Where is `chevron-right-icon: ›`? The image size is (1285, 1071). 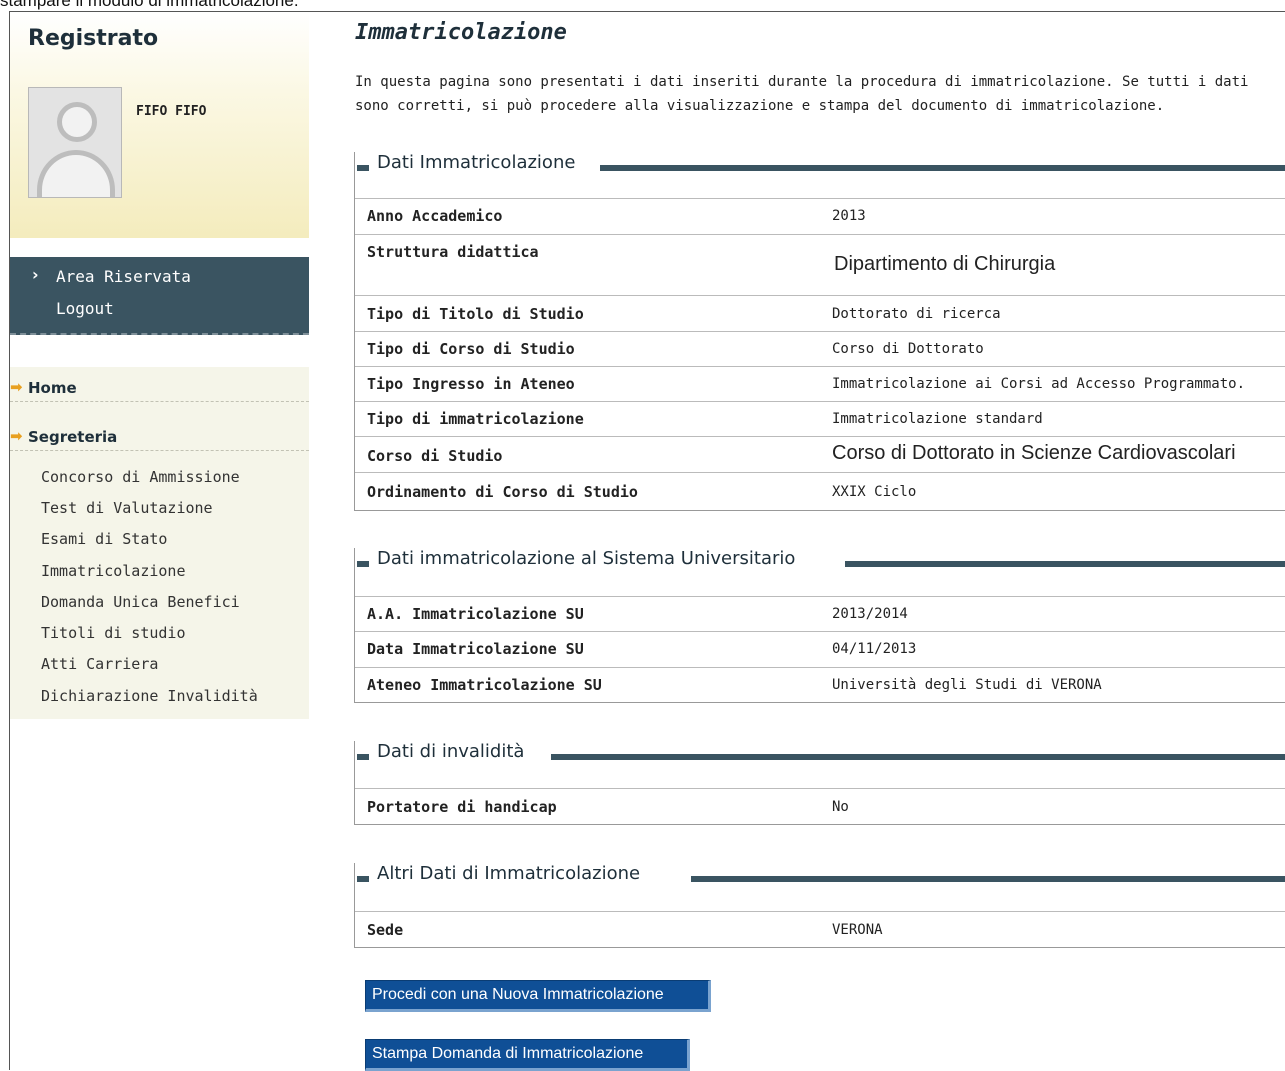
chevron-right-icon: › is located at coordinates (35, 274).